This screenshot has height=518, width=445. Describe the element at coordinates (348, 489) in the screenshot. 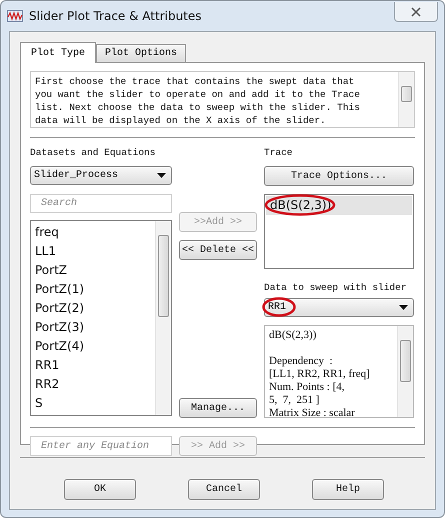

I see `dialog-button: Help` at that location.